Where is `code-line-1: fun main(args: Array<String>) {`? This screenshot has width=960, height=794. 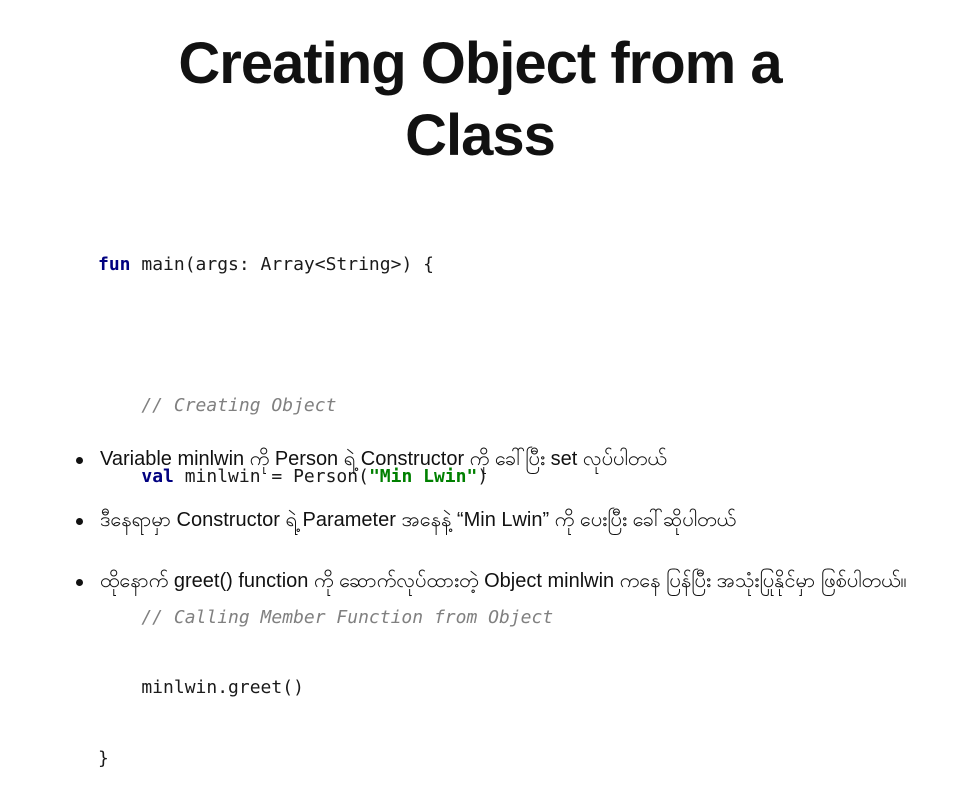
code-line-1: fun main(args: Array<String>) { is located at coordinates (325, 265).